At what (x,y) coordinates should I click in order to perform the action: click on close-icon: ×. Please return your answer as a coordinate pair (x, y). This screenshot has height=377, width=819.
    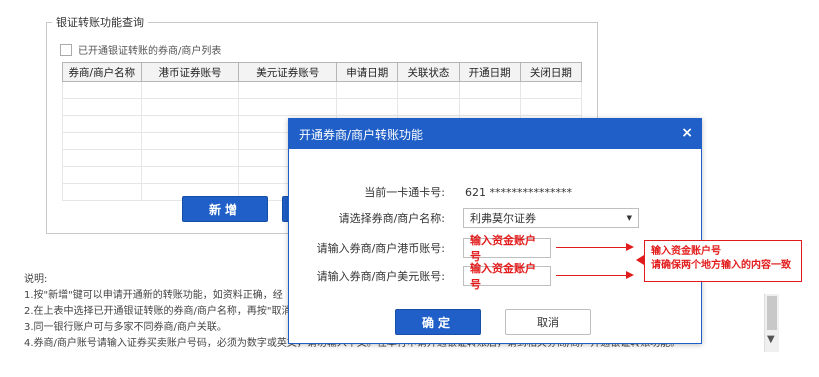
    Looking at the image, I should click on (687, 133).